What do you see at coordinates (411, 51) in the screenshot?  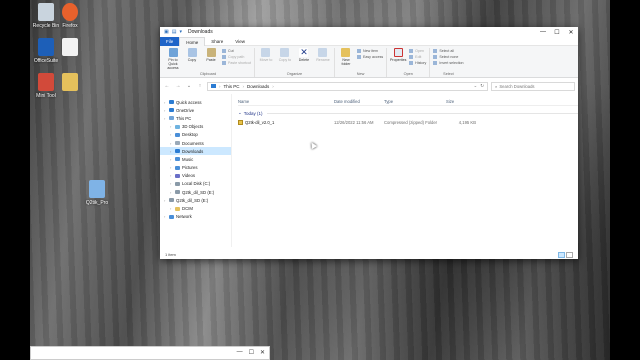 I see `open-icon` at bounding box center [411, 51].